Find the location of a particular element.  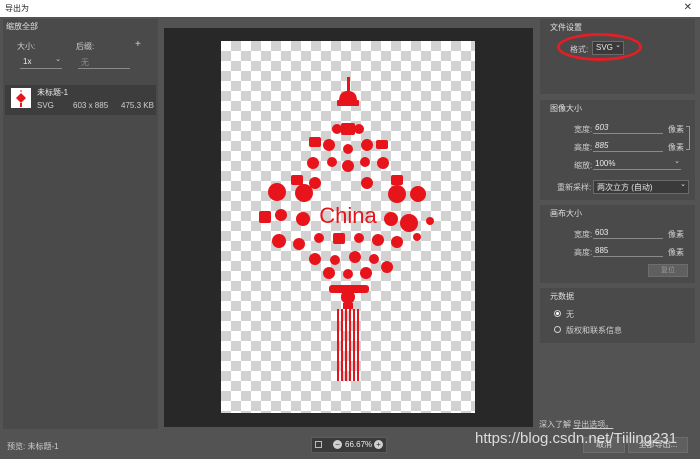

metadata-copyright-radio is located at coordinates (557, 329).